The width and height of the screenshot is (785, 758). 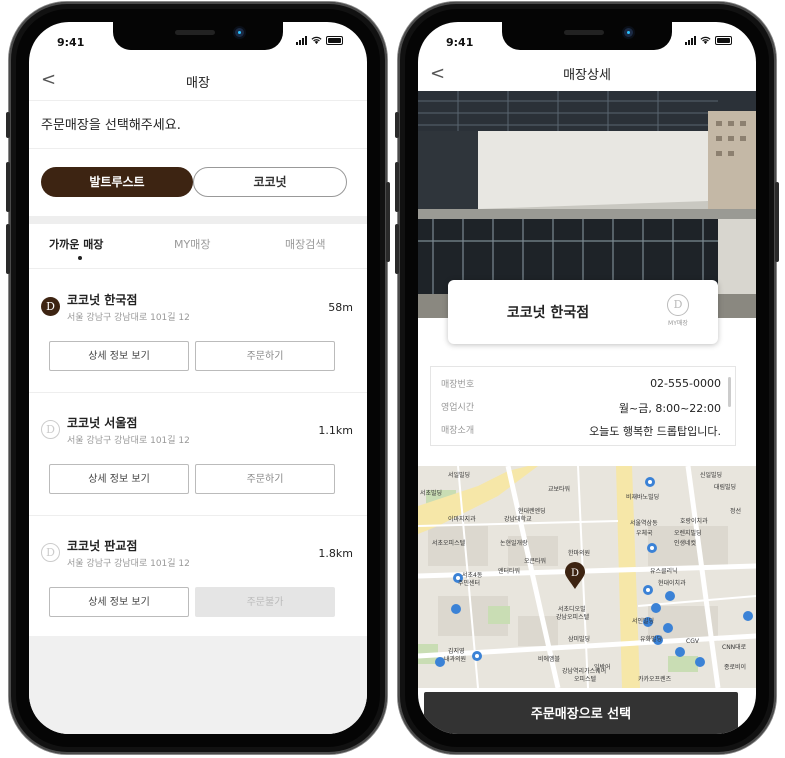 I want to click on select-store-prompt: 주문매장을 선택해주세요., so click(x=111, y=125).